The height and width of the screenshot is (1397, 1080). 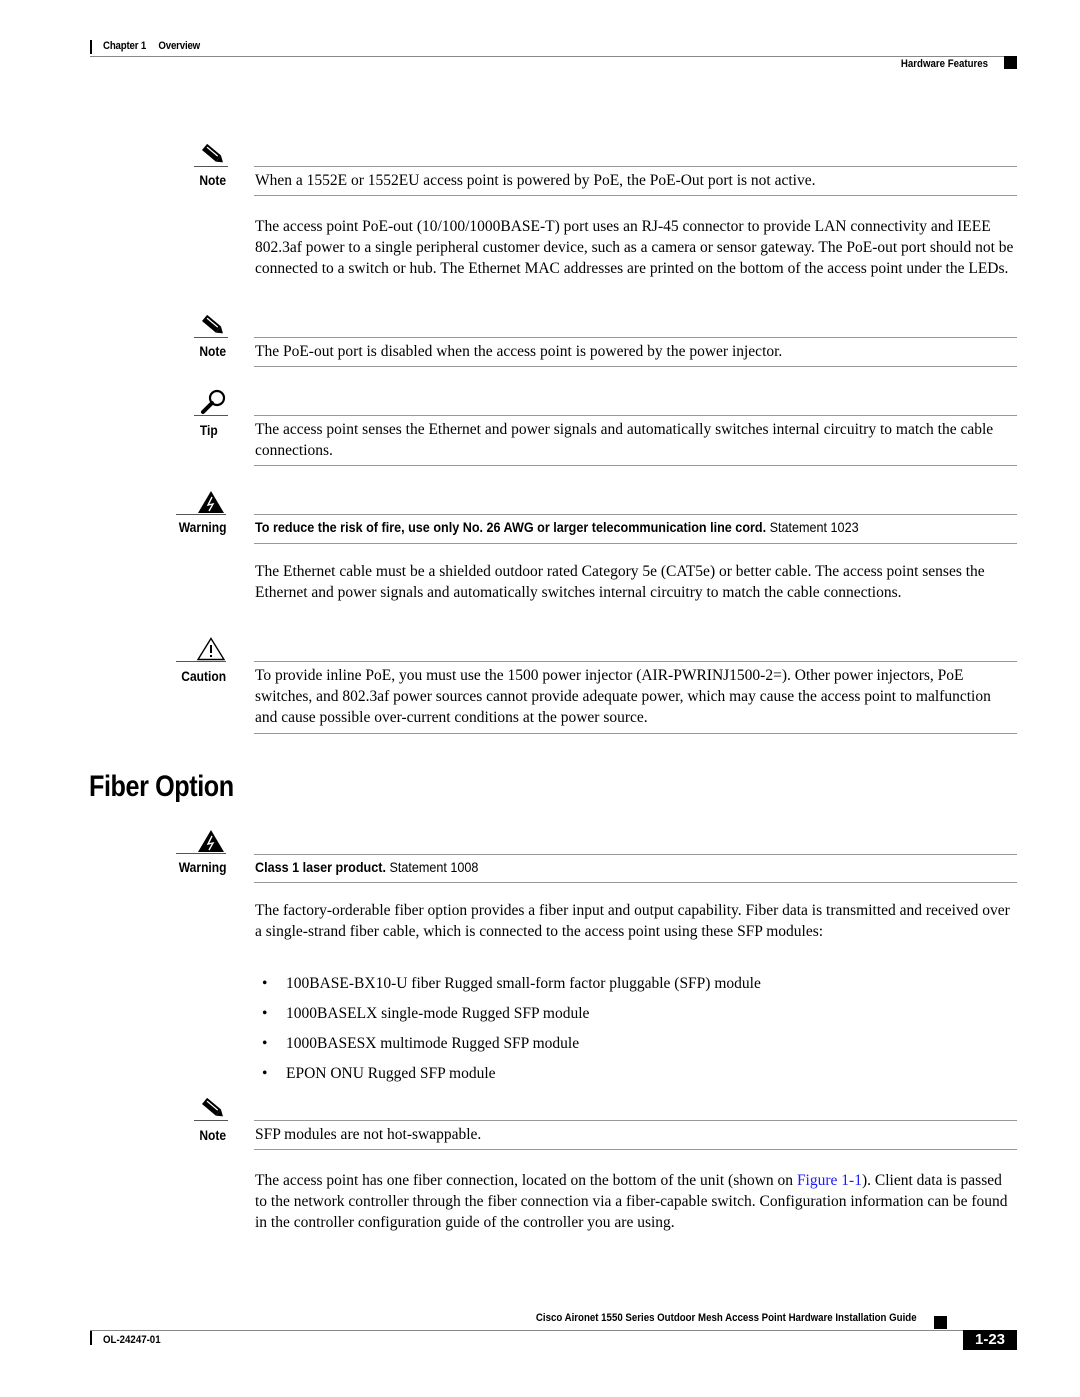 I want to click on magnifier-icon, so click(x=214, y=402).